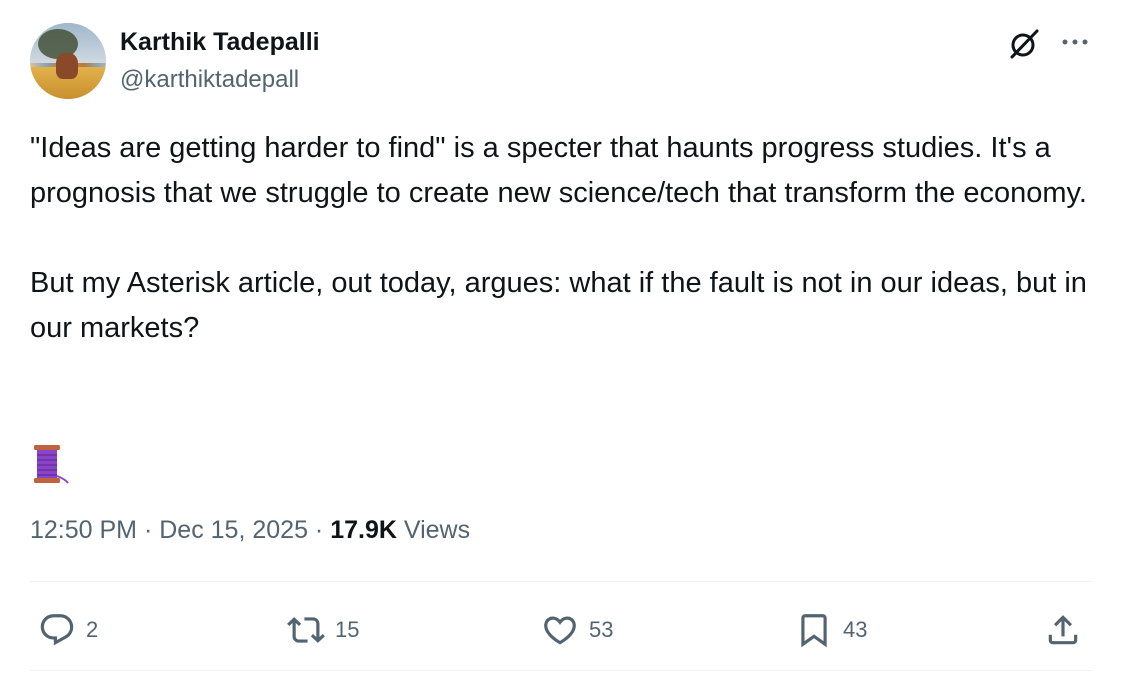  I want to click on action-bar: 2 15 53 43, so click(562, 630).